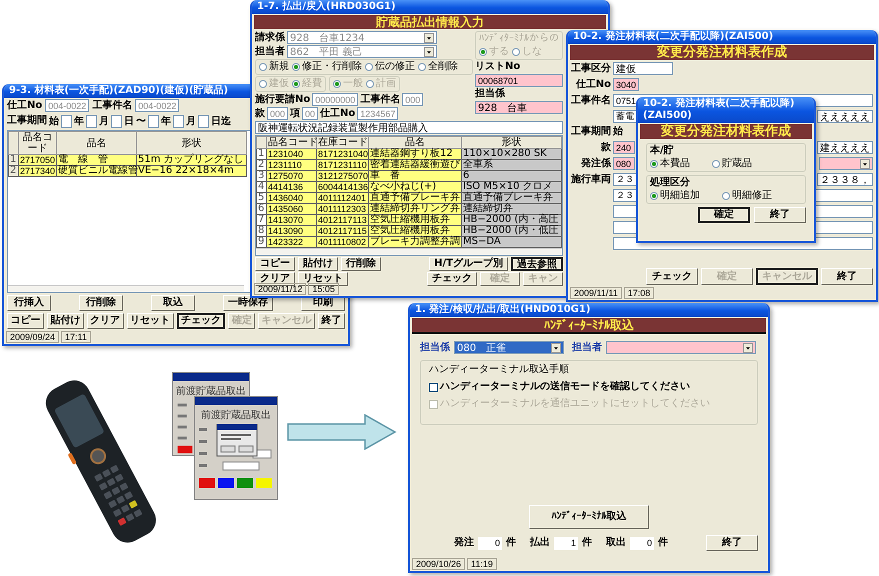 The image size is (879, 576). I want to click on table-cell: 連結器鋼すり板12, so click(415, 154).